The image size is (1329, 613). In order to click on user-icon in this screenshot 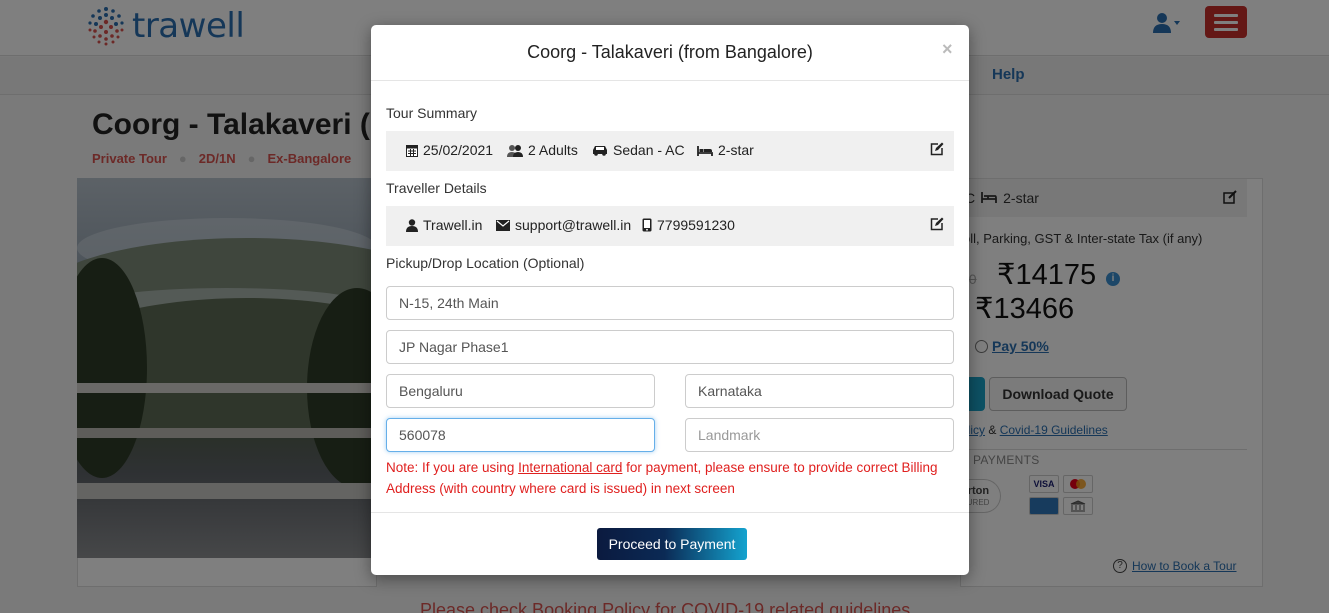, I will do `click(412, 225)`.